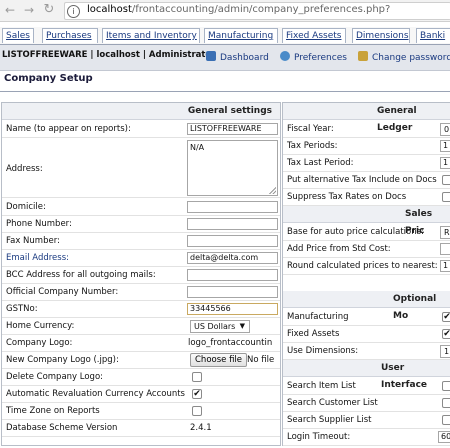  What do you see at coordinates (232, 309) in the screenshot?
I see `gst-field: 33445566` at bounding box center [232, 309].